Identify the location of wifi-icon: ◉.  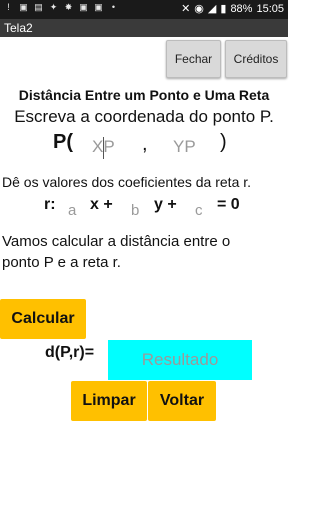
(199, 9).